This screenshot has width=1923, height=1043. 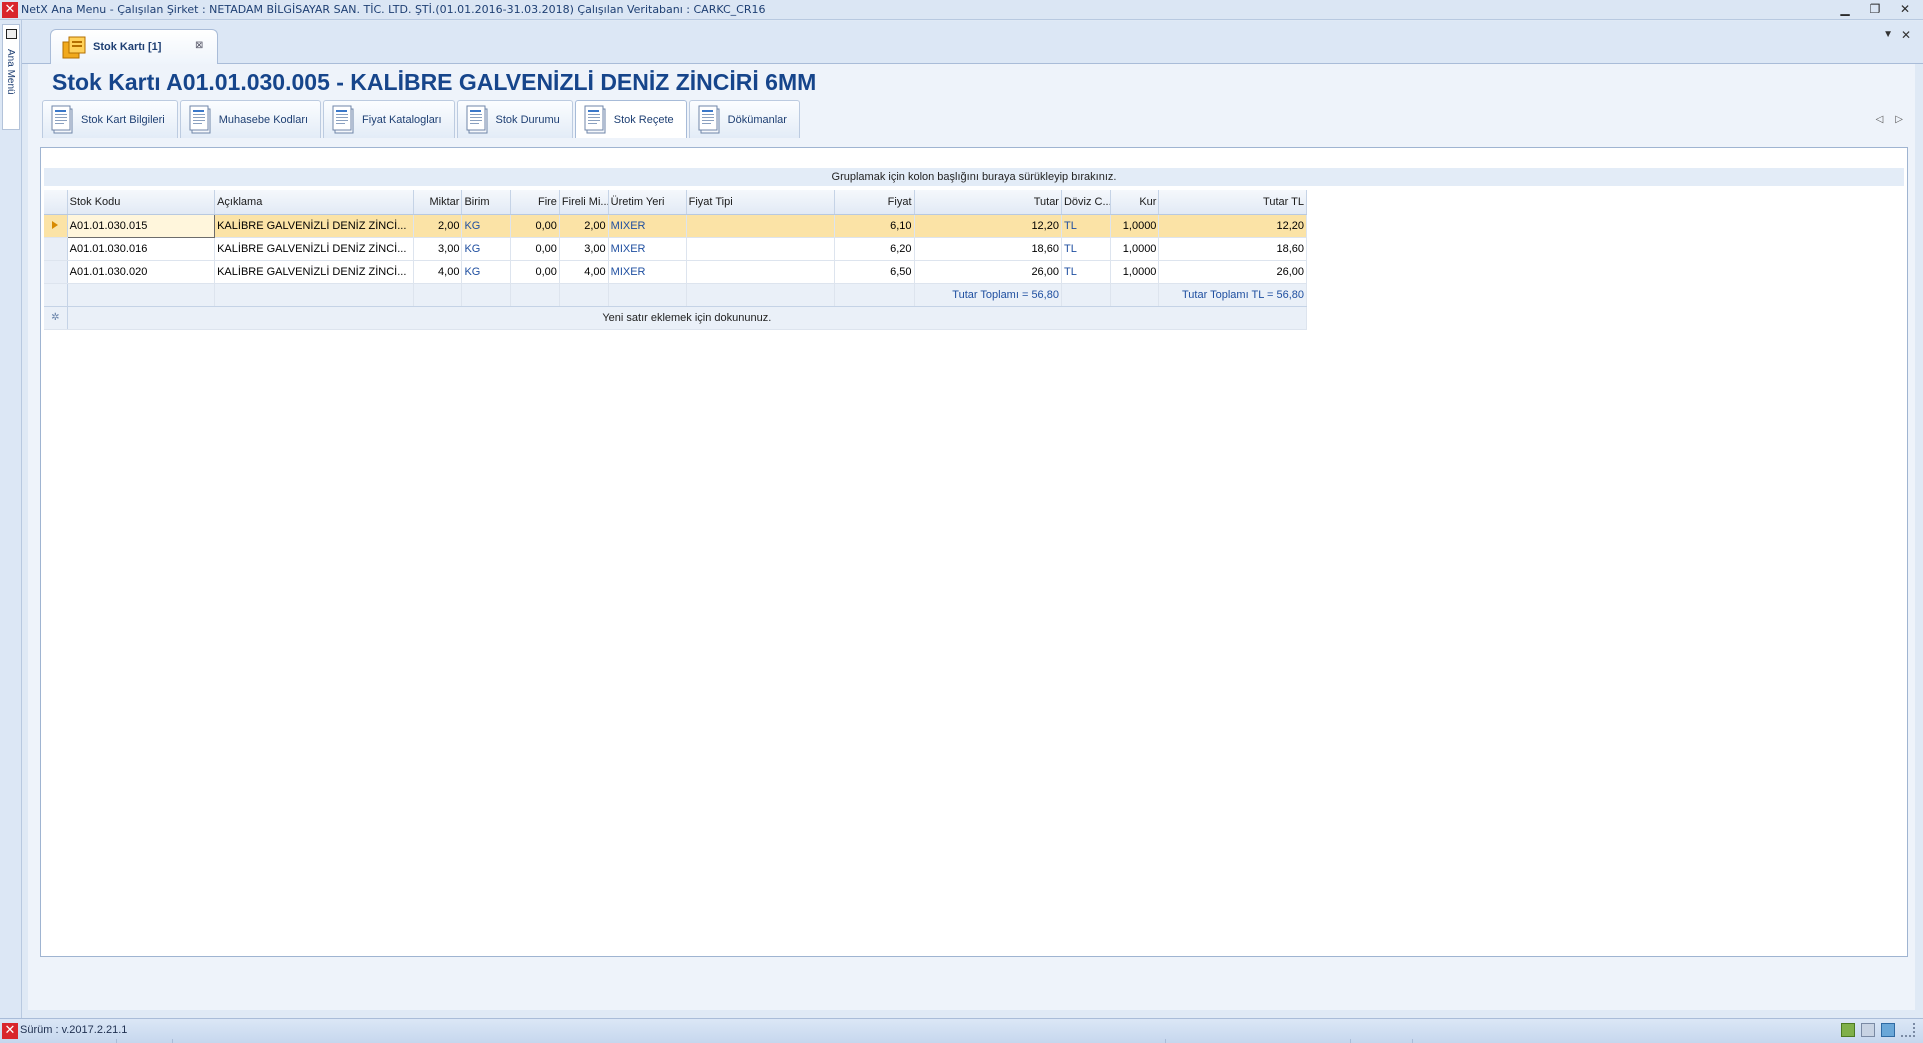 What do you see at coordinates (535, 202) in the screenshot?
I see `column-header-fire: Fire` at bounding box center [535, 202].